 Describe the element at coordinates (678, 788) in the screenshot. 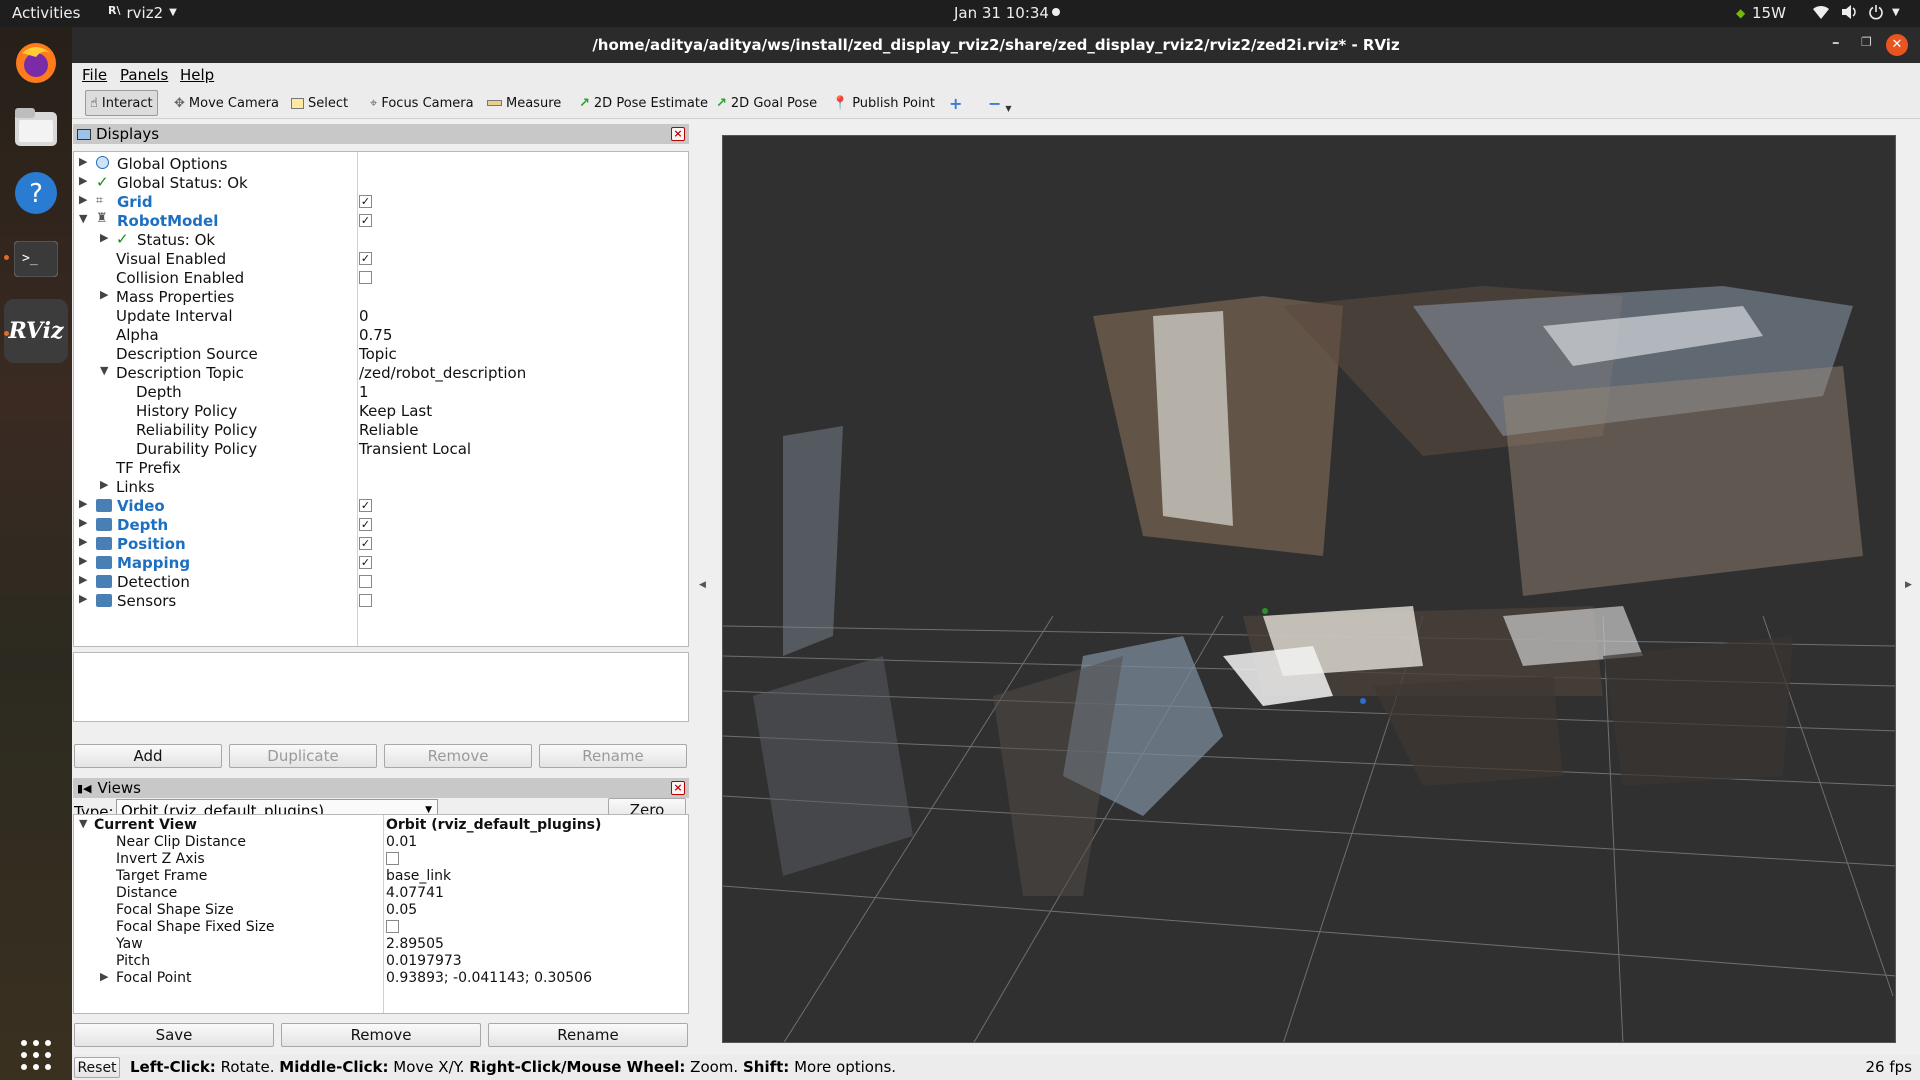

I see `views-close-icon: ×` at that location.